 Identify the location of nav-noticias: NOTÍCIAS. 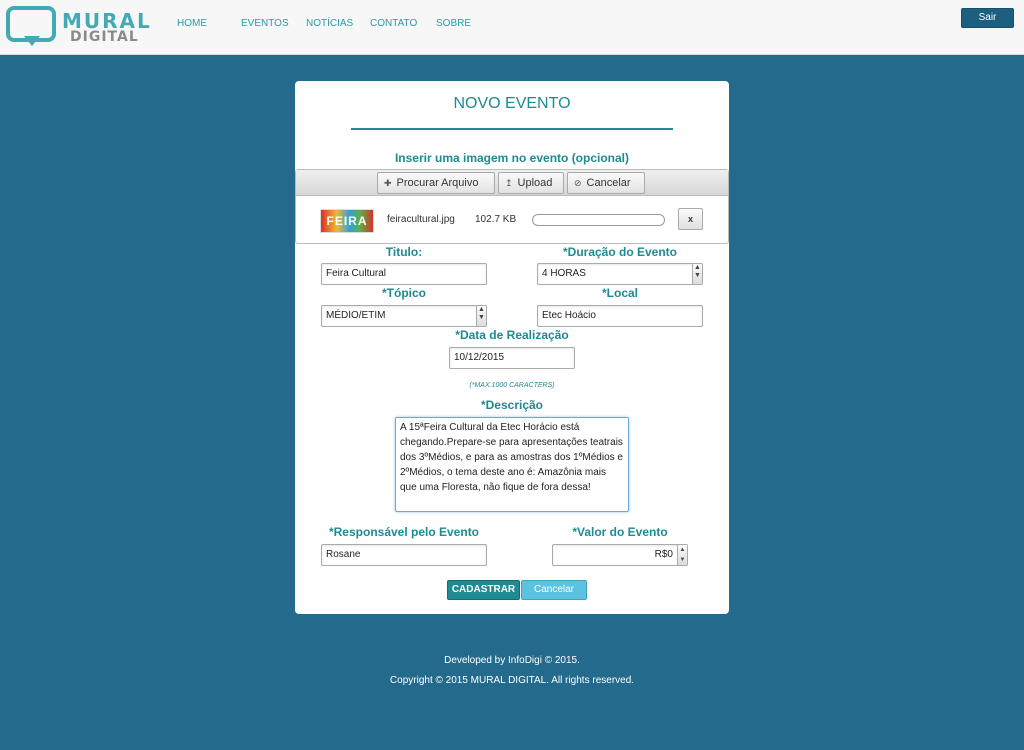
(329, 23).